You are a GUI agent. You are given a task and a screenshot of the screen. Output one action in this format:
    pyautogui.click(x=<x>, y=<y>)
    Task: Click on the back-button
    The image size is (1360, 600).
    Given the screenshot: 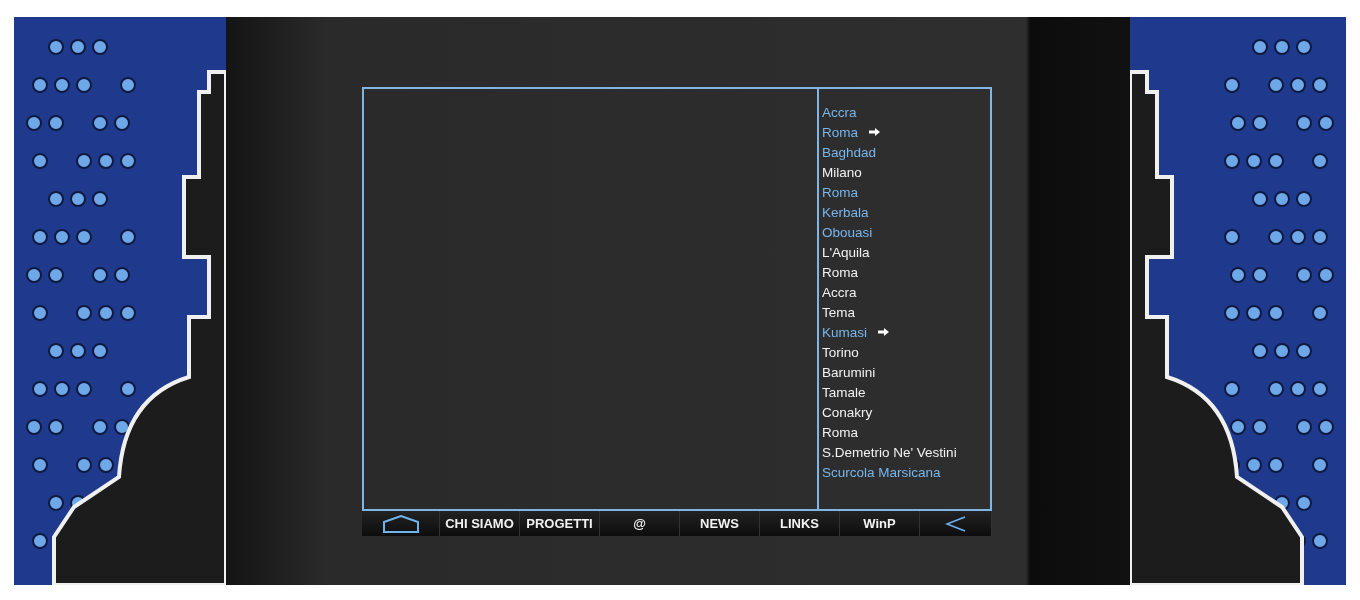 What is the action you would take?
    pyautogui.click(x=956, y=523)
    